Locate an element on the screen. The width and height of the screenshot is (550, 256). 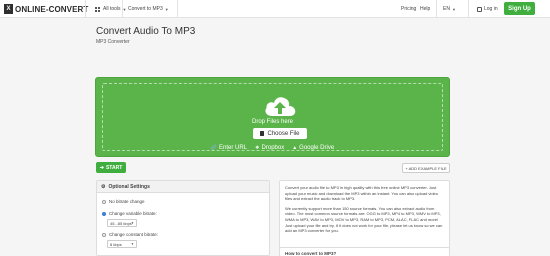
enter-url-link: 🔗 Enter URL is located at coordinates (229, 148).